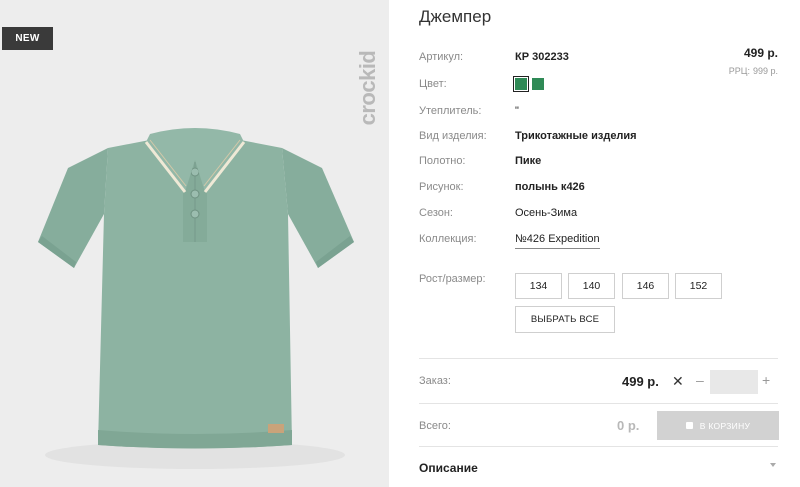 This screenshot has width=800, height=487. Describe the element at coordinates (442, 161) in the screenshot. I see `attr-fabric-label: Полотно:` at that location.